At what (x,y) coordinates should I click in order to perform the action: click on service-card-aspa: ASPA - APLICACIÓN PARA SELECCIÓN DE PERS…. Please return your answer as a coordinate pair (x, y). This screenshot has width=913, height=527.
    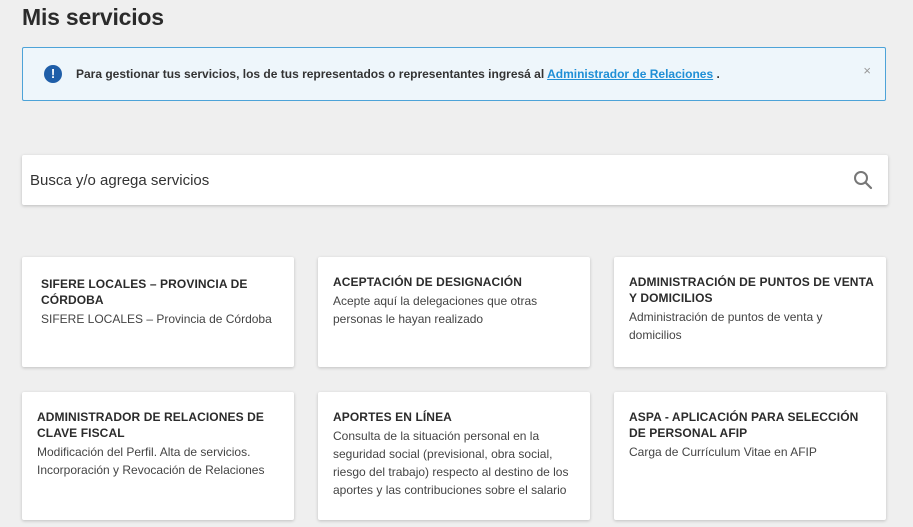
    Looking at the image, I should click on (750, 456).